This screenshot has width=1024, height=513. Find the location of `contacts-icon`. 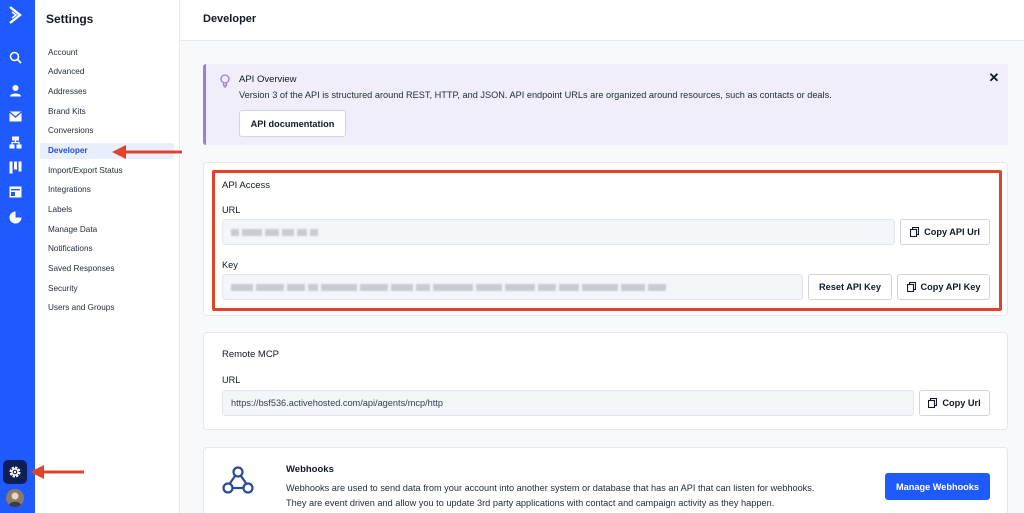

contacts-icon is located at coordinates (15, 90).